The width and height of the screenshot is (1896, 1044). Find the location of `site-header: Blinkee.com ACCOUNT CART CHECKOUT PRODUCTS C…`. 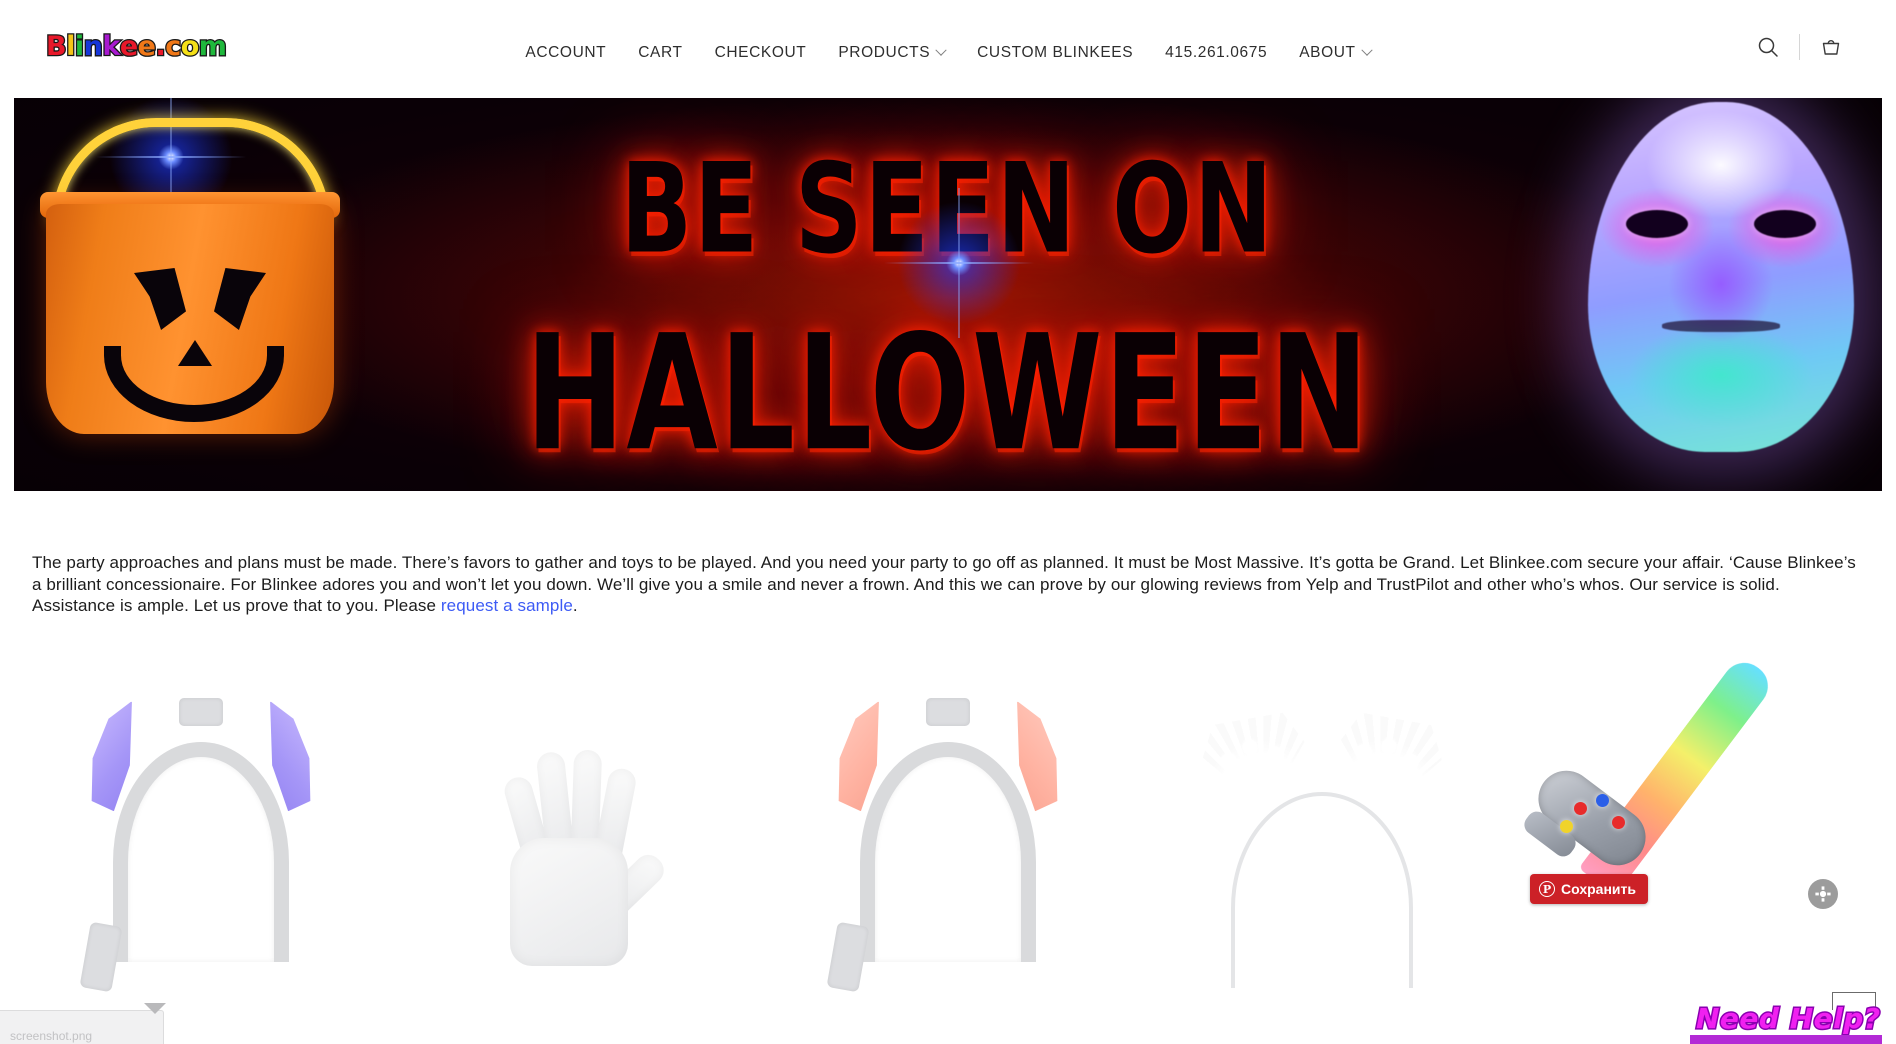

site-header: Blinkee.com ACCOUNT CART CHECKOUT PRODUCTS C… is located at coordinates (948, 49).